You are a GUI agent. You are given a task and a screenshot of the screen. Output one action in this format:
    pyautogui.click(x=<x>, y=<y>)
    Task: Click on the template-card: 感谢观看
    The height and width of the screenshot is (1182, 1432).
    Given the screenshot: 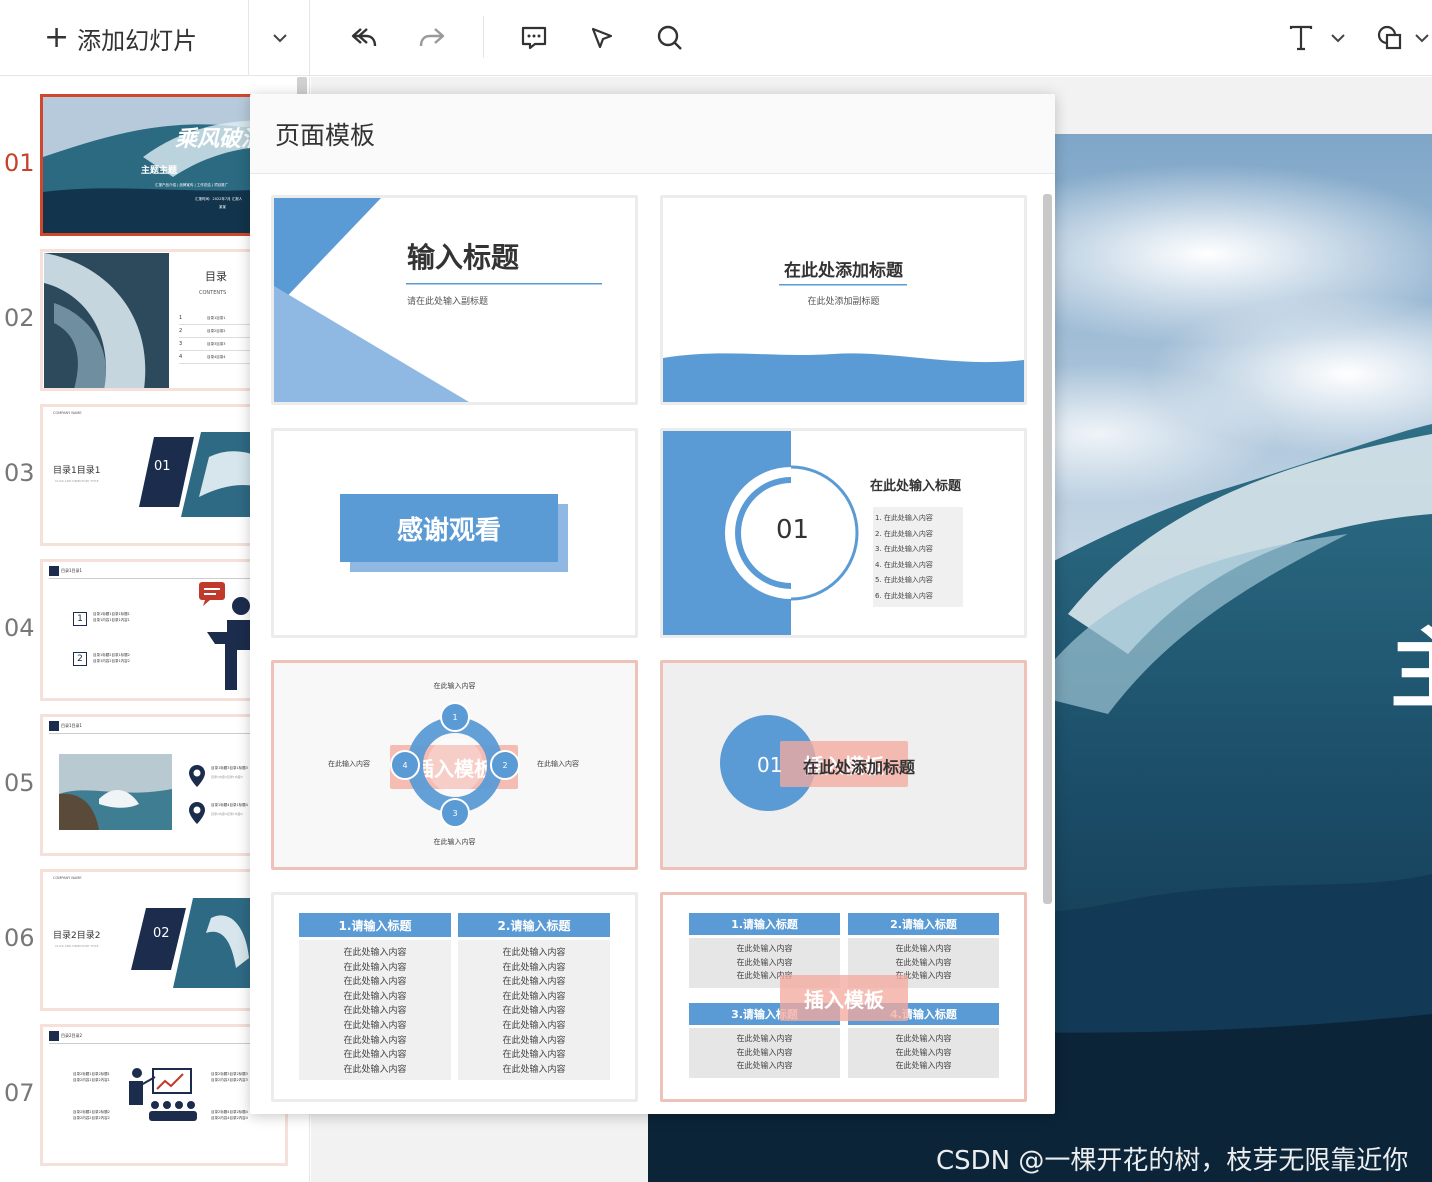 What is the action you would take?
    pyautogui.click(x=454, y=533)
    